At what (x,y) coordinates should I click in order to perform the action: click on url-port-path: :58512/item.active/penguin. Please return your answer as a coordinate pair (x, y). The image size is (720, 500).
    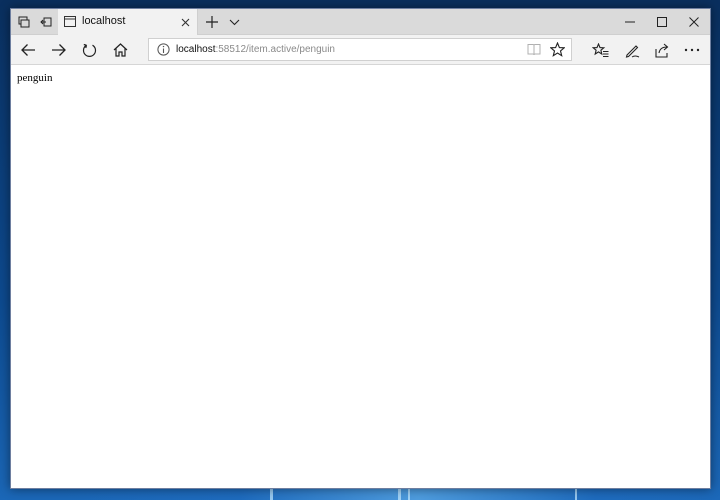
    Looking at the image, I should click on (275, 49).